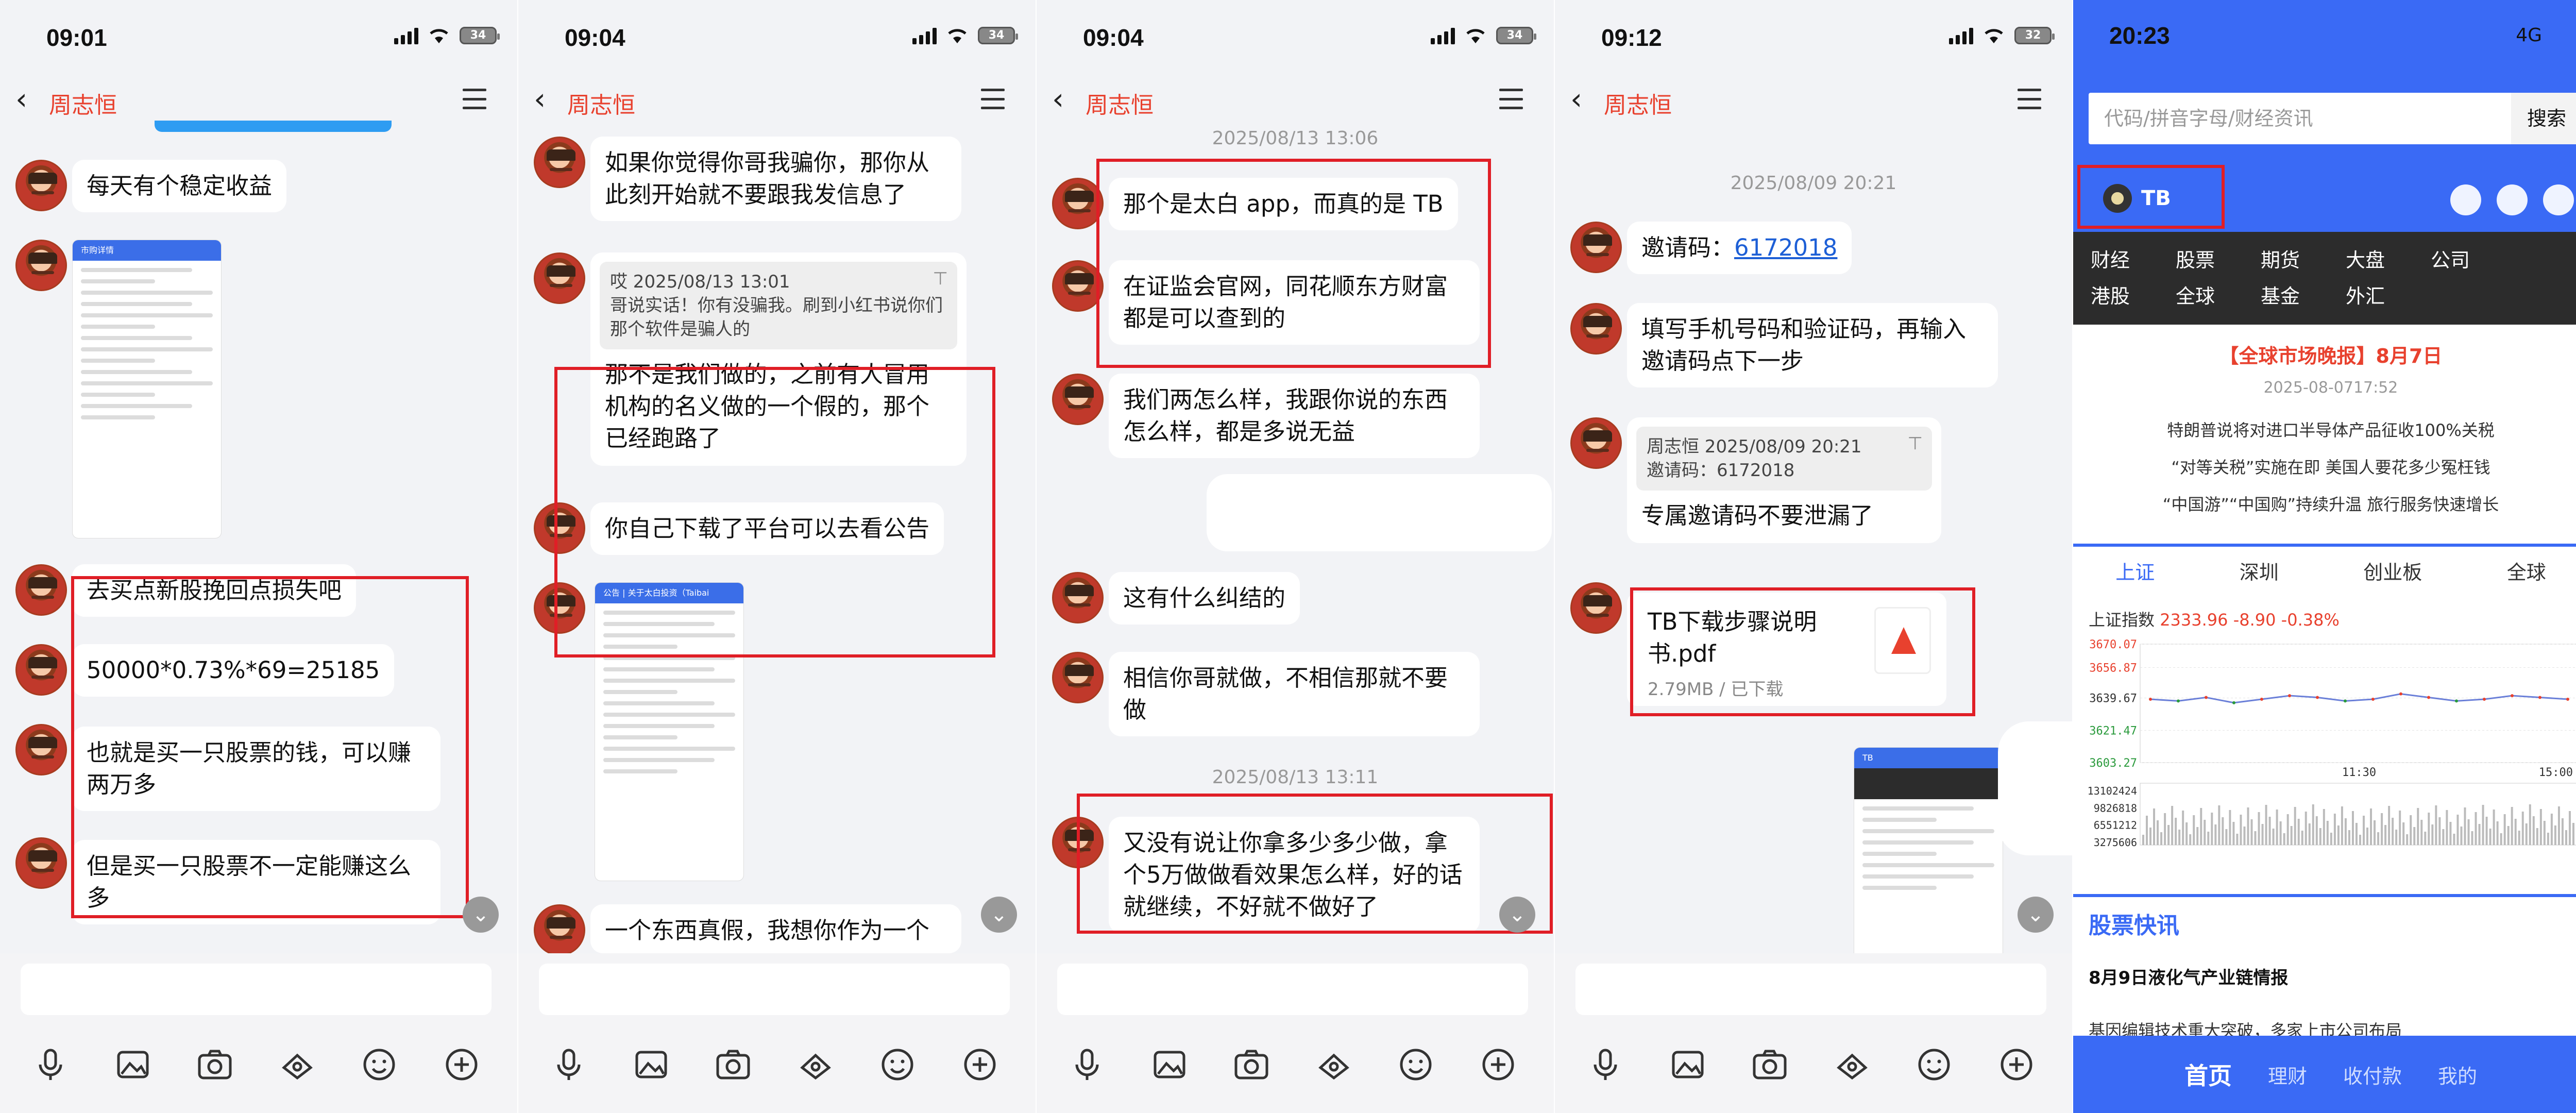  Describe the element at coordinates (2465, 199) in the screenshot. I see `speaker-icon` at that location.